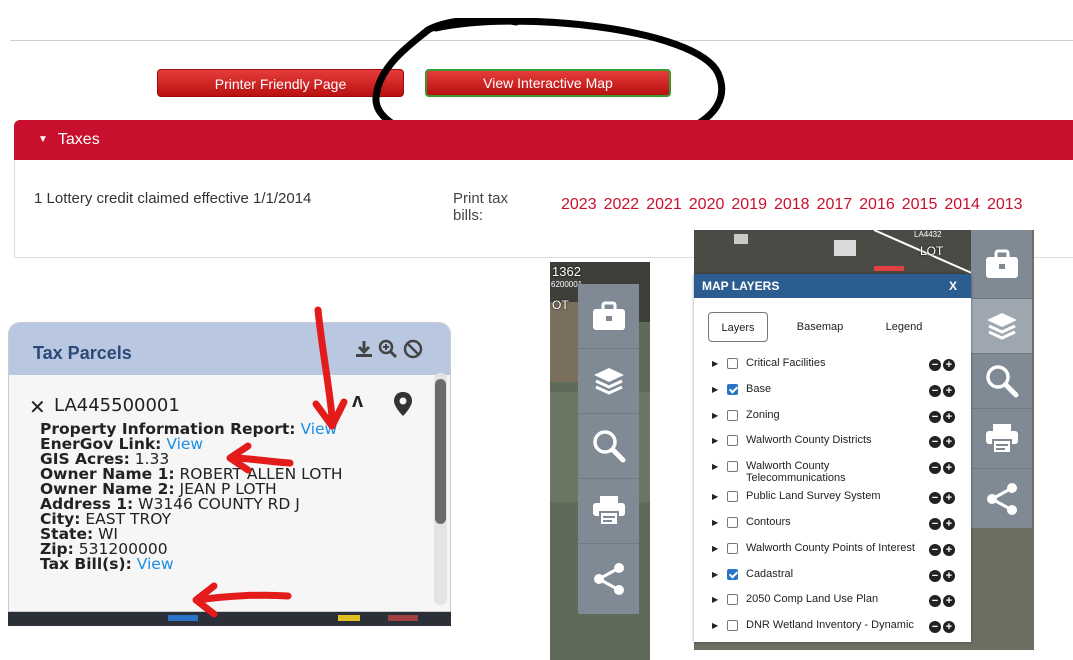  What do you see at coordinates (920, 204) in the screenshot?
I see `tax-bill-year-link: 2015` at bounding box center [920, 204].